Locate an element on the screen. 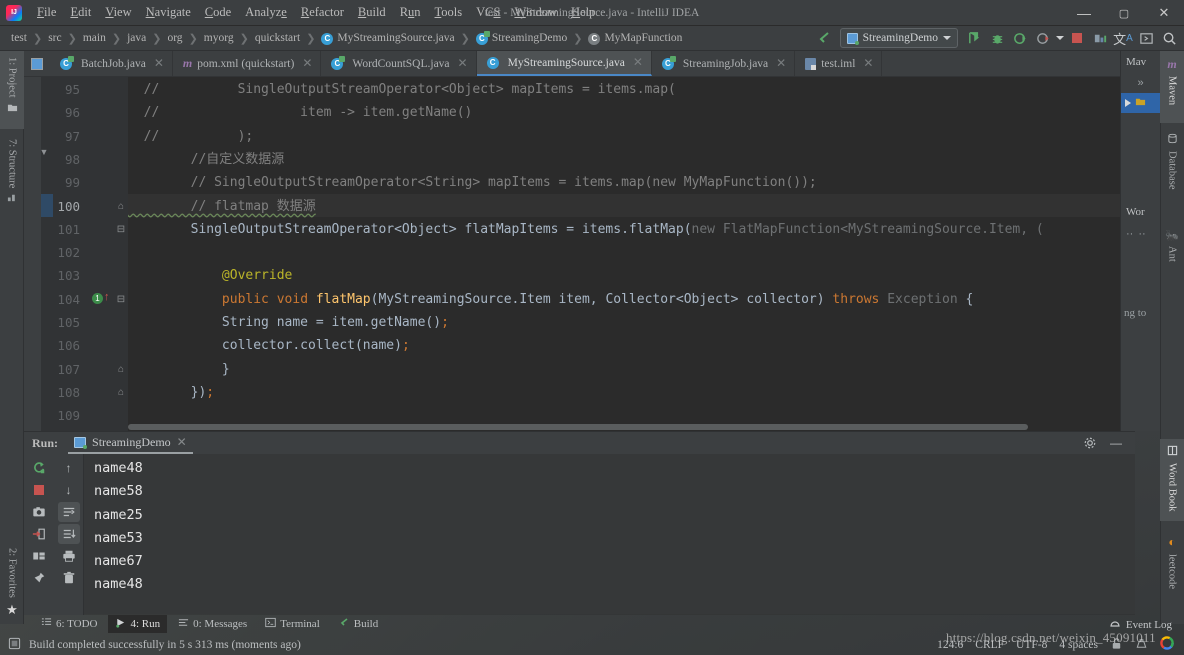 This screenshot has width=1184, height=655. breadcrumb-item-quickstart: quickstart is located at coordinates (277, 38).